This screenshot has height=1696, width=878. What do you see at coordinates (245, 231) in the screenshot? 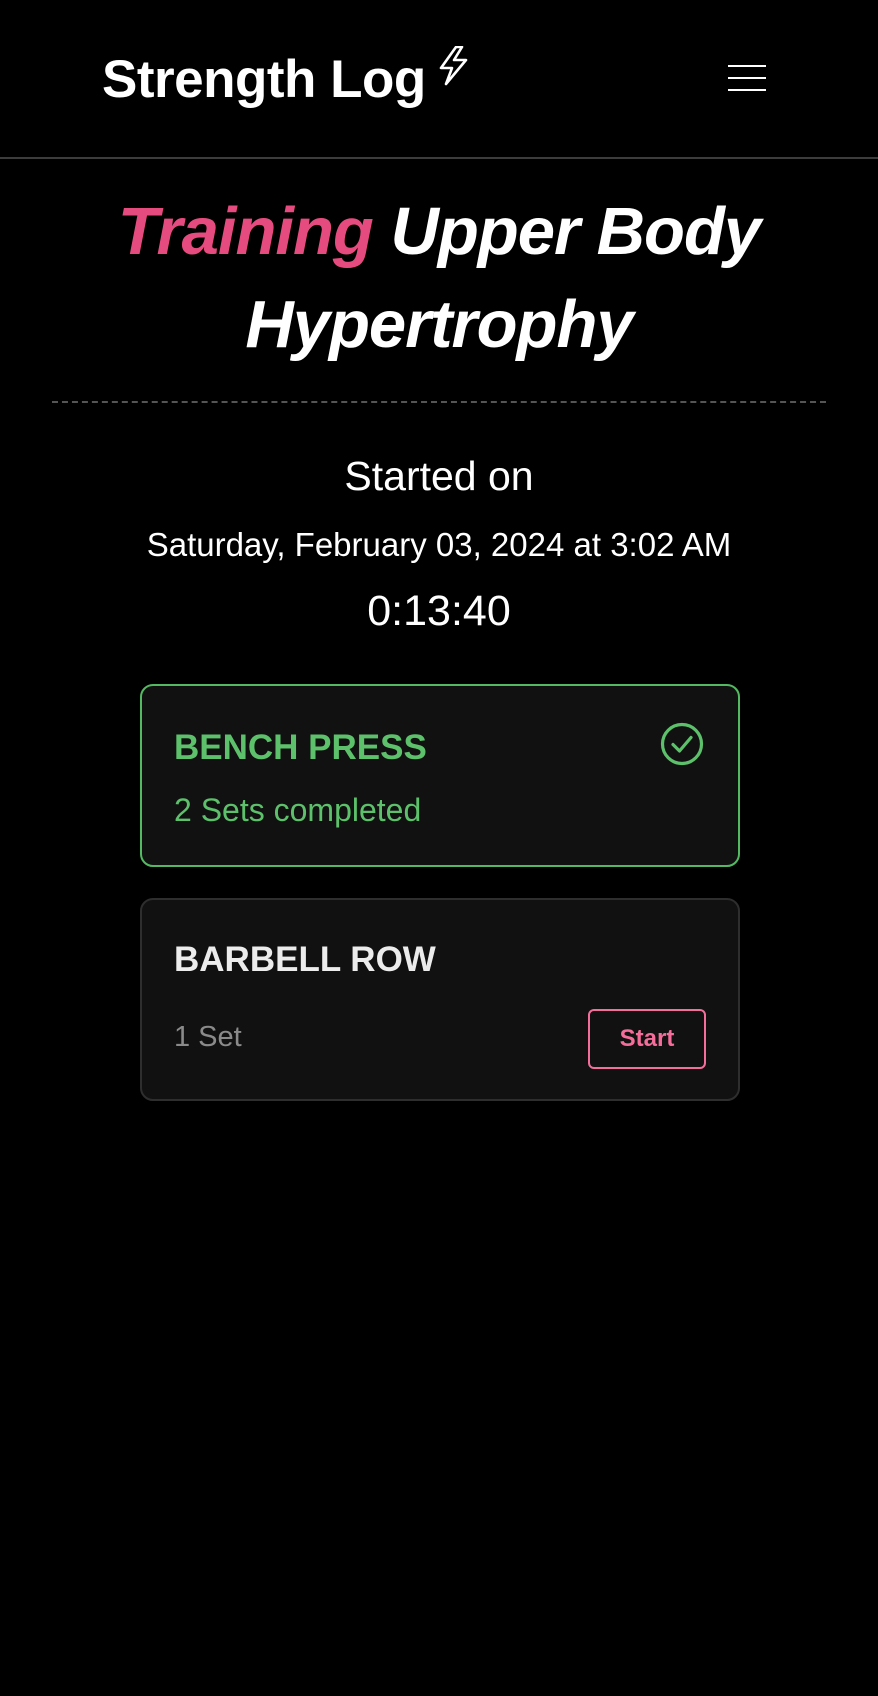
I see `title-prefix: Training` at bounding box center [245, 231].